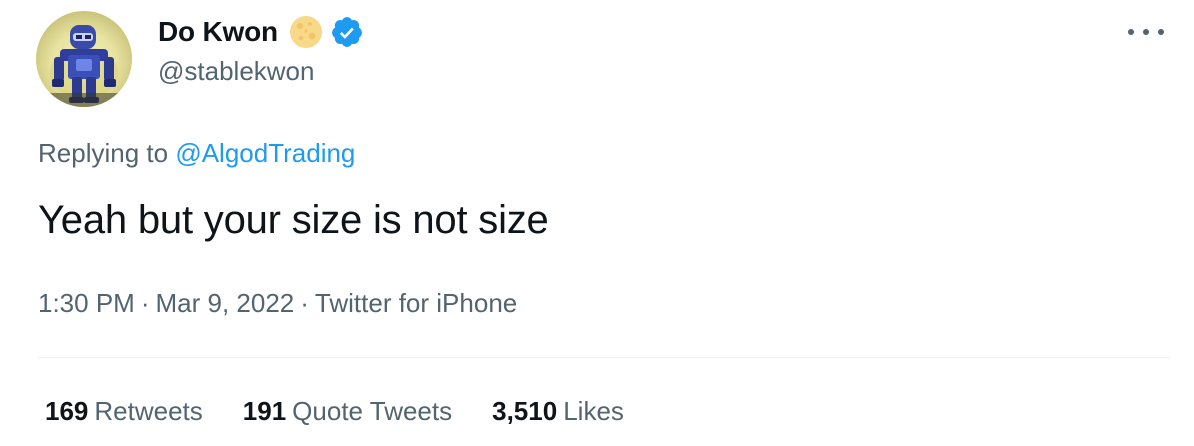 The height and width of the screenshot is (446, 1194). I want to click on retweets-count: 169, so click(67, 411).